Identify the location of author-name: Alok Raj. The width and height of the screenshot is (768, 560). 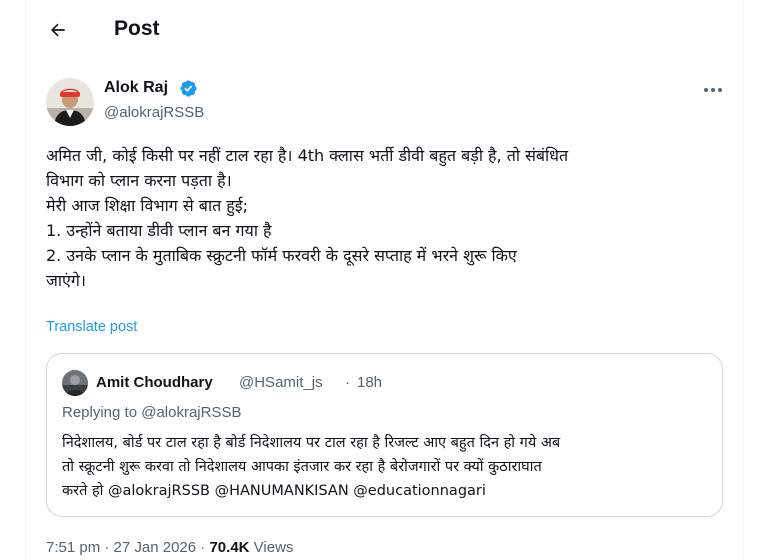
(136, 88).